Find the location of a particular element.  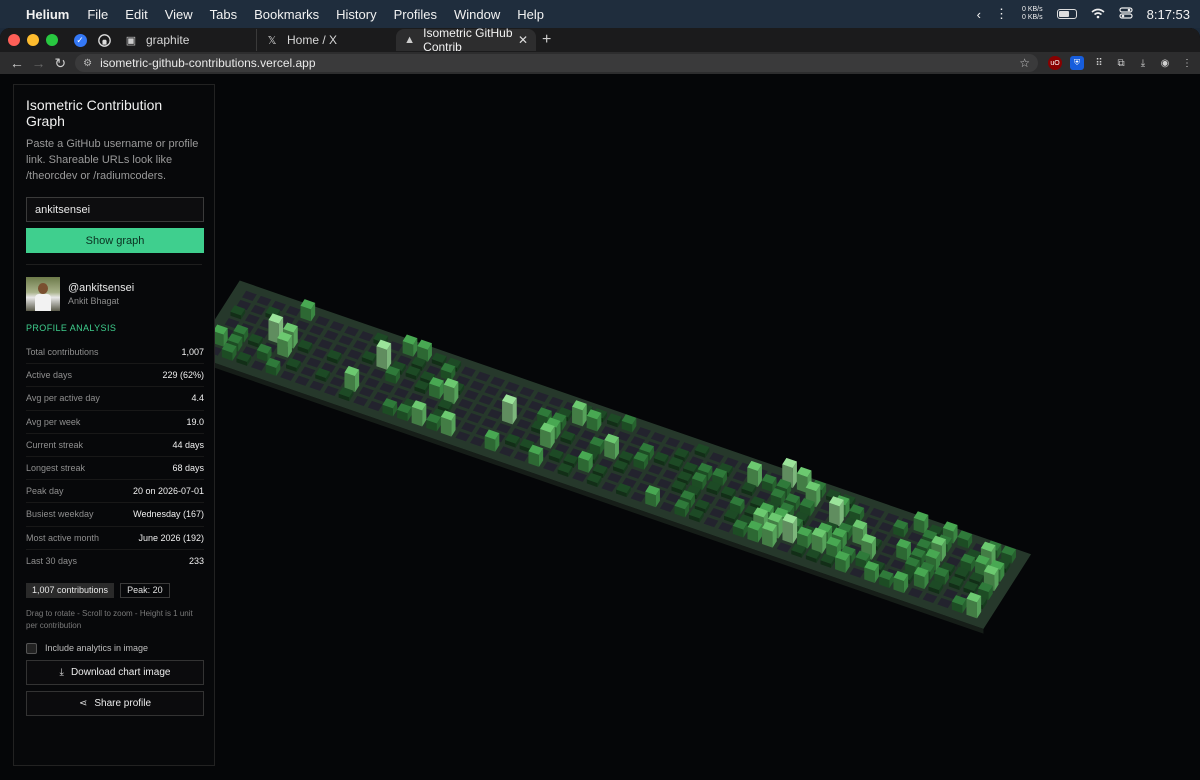

summary-badges: 1,007 contributions Peak: 20 is located at coordinates (114, 590).